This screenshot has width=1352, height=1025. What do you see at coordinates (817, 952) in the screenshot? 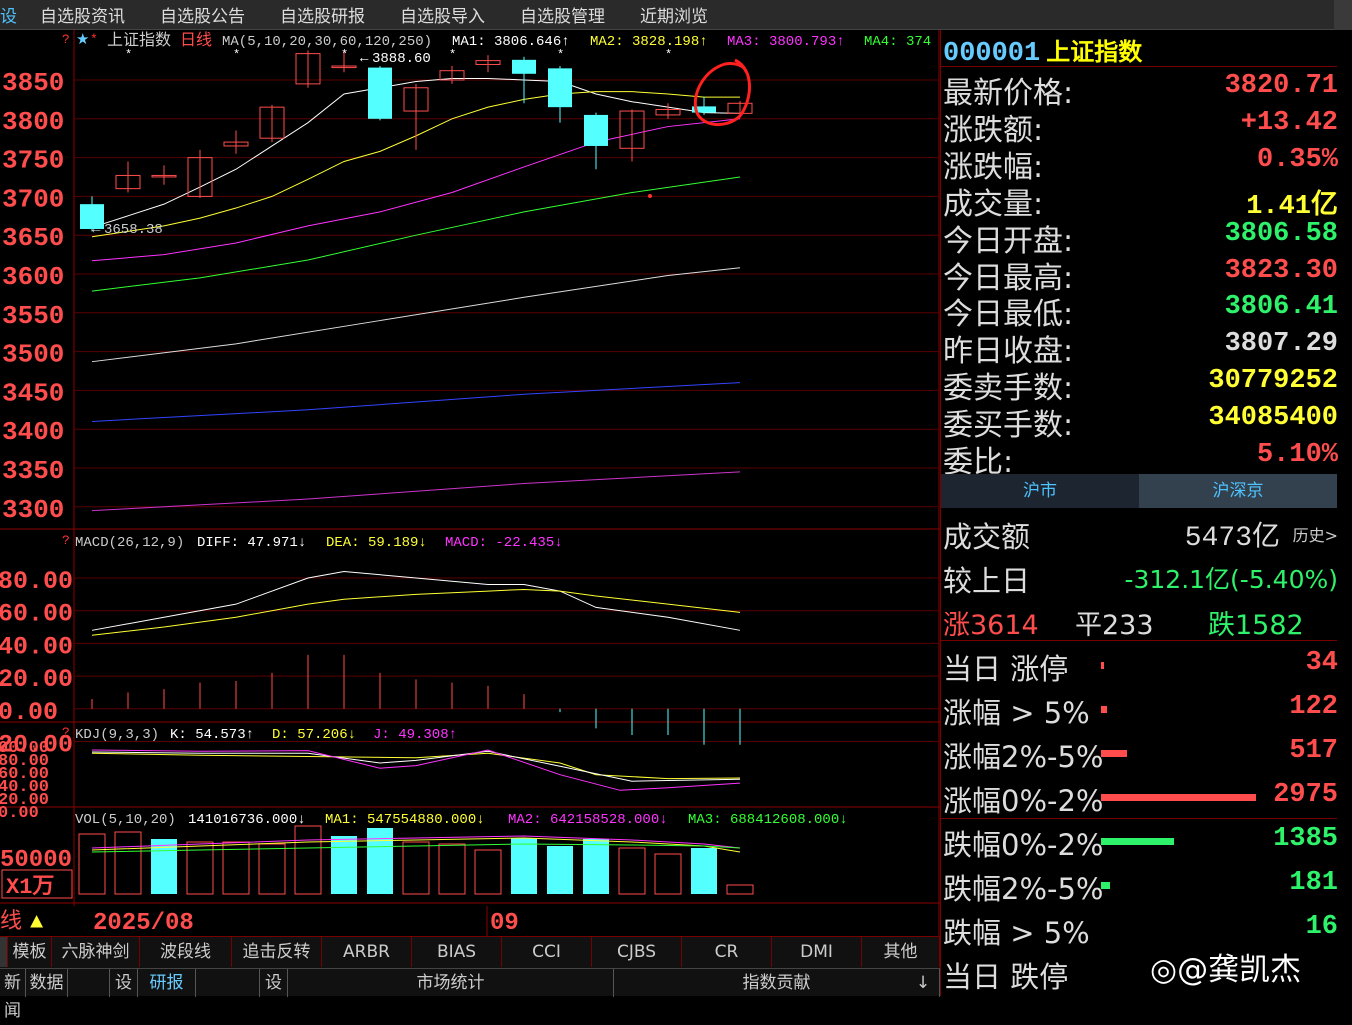
I see `tab-dmi: DMI` at bounding box center [817, 952].